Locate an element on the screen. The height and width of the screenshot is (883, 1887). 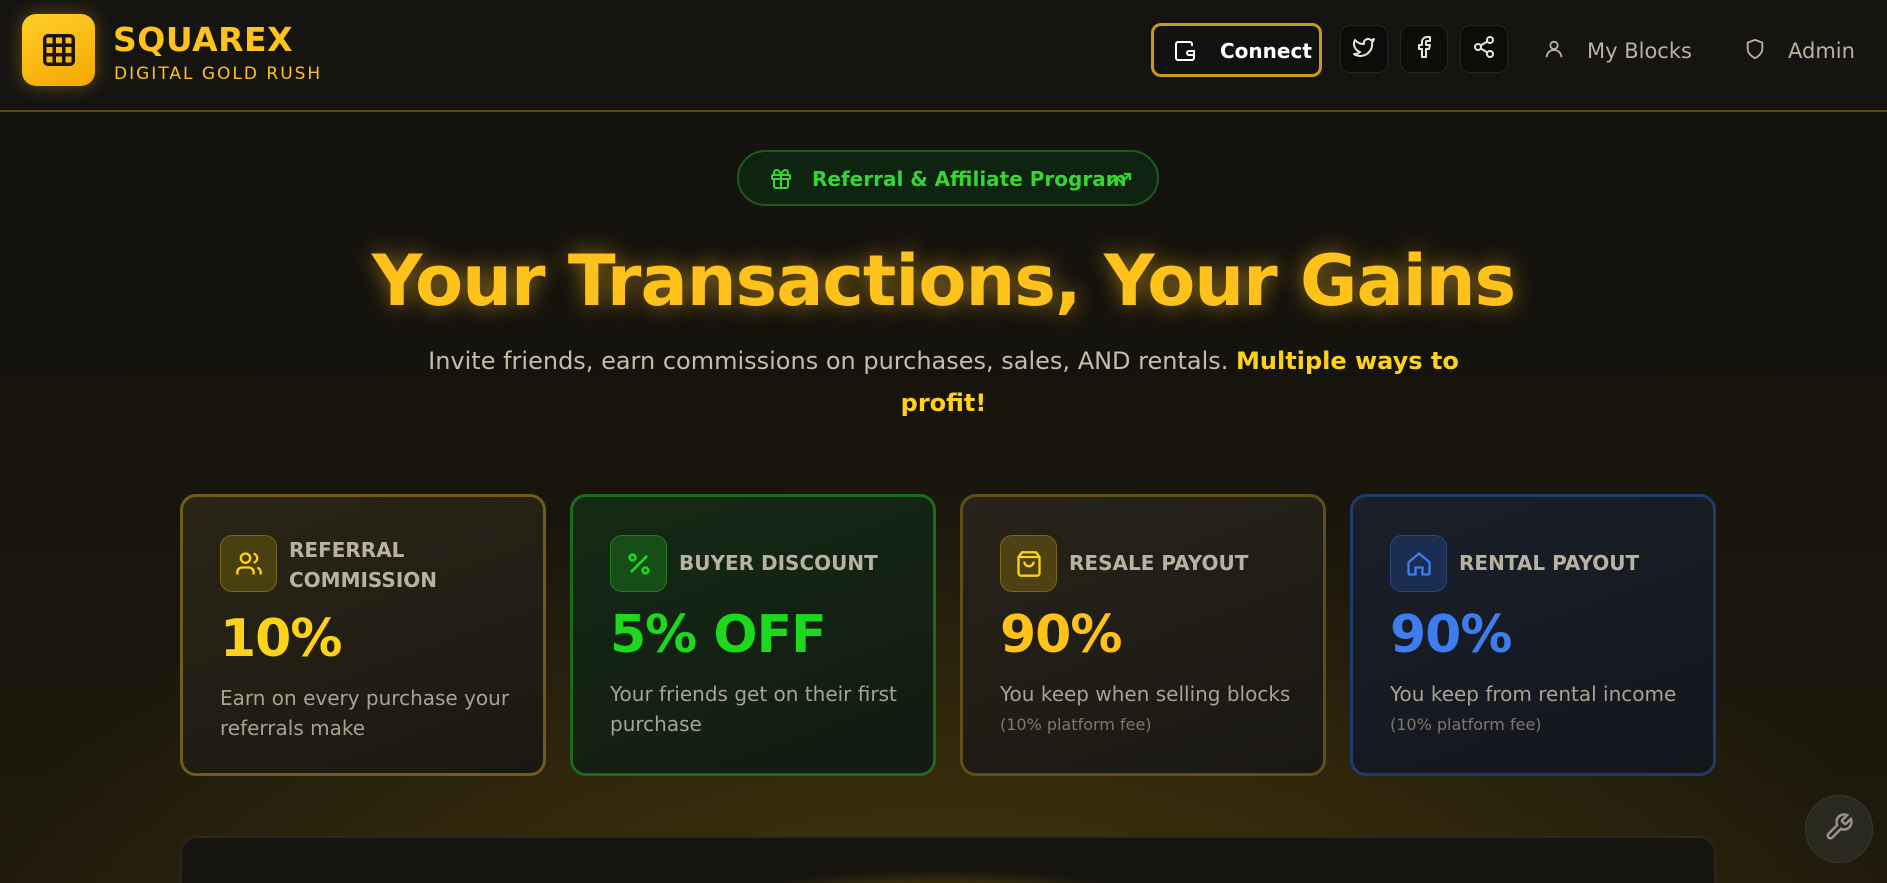
card-label: RENTAL PAYOUT is located at coordinates (1549, 563).